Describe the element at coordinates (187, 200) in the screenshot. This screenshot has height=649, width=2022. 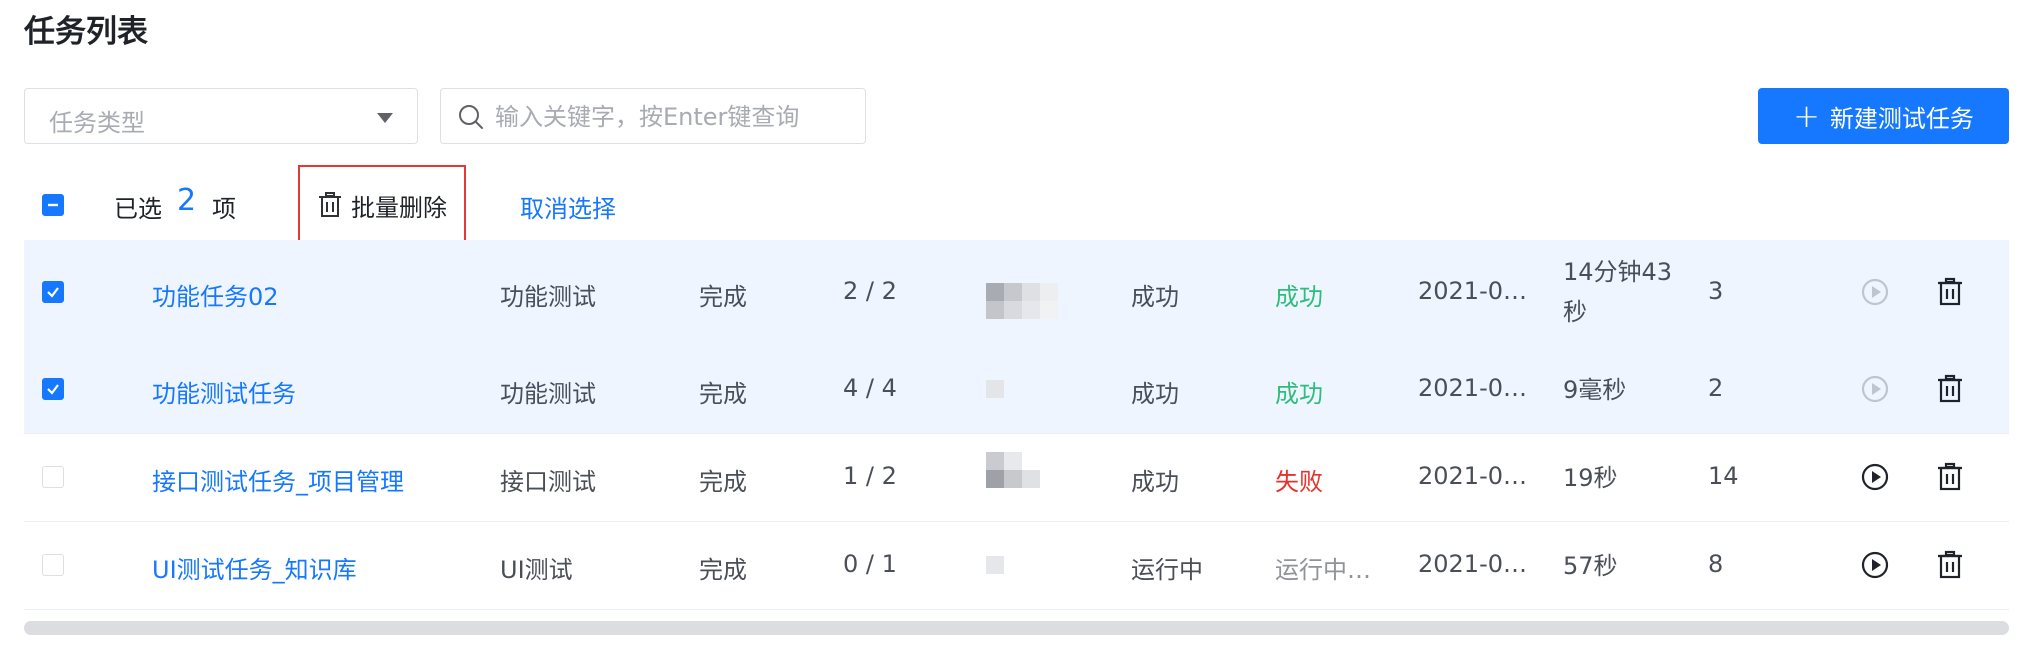
I see `selected-count: 2` at that location.